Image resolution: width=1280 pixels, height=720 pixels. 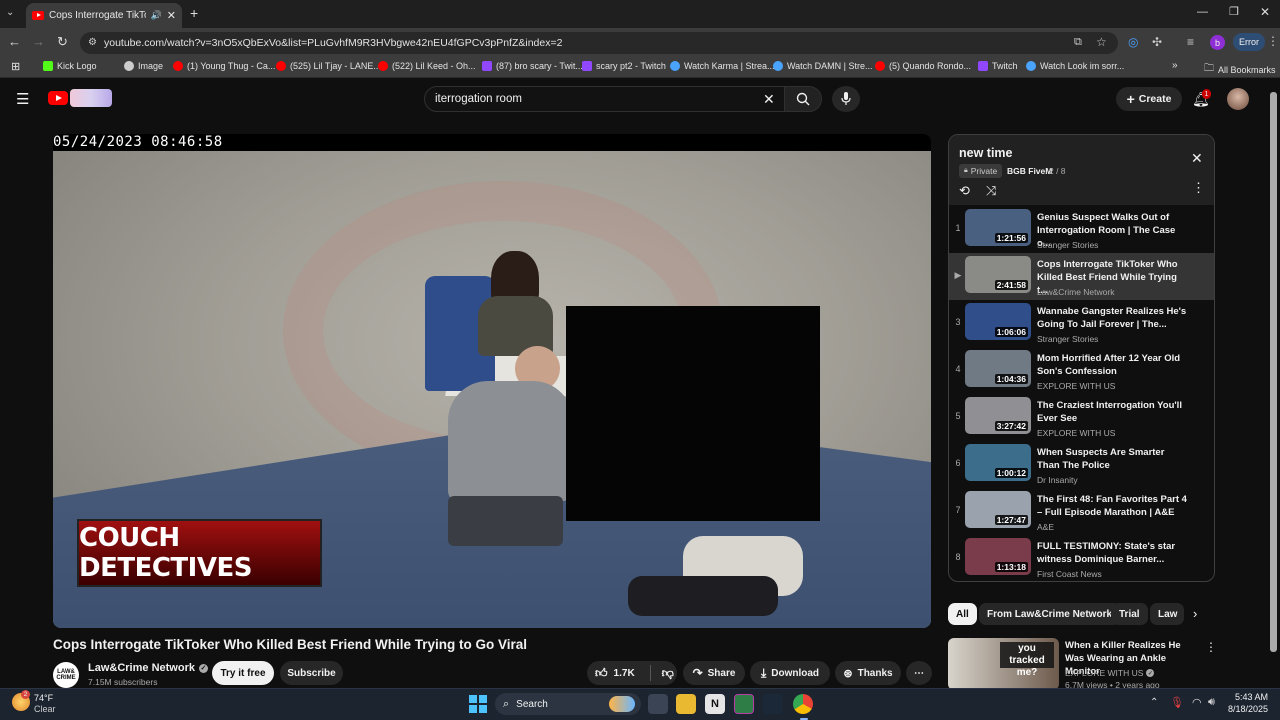 What do you see at coordinates (14, 41) in the screenshot?
I see `back-icon: ←` at bounding box center [14, 41].